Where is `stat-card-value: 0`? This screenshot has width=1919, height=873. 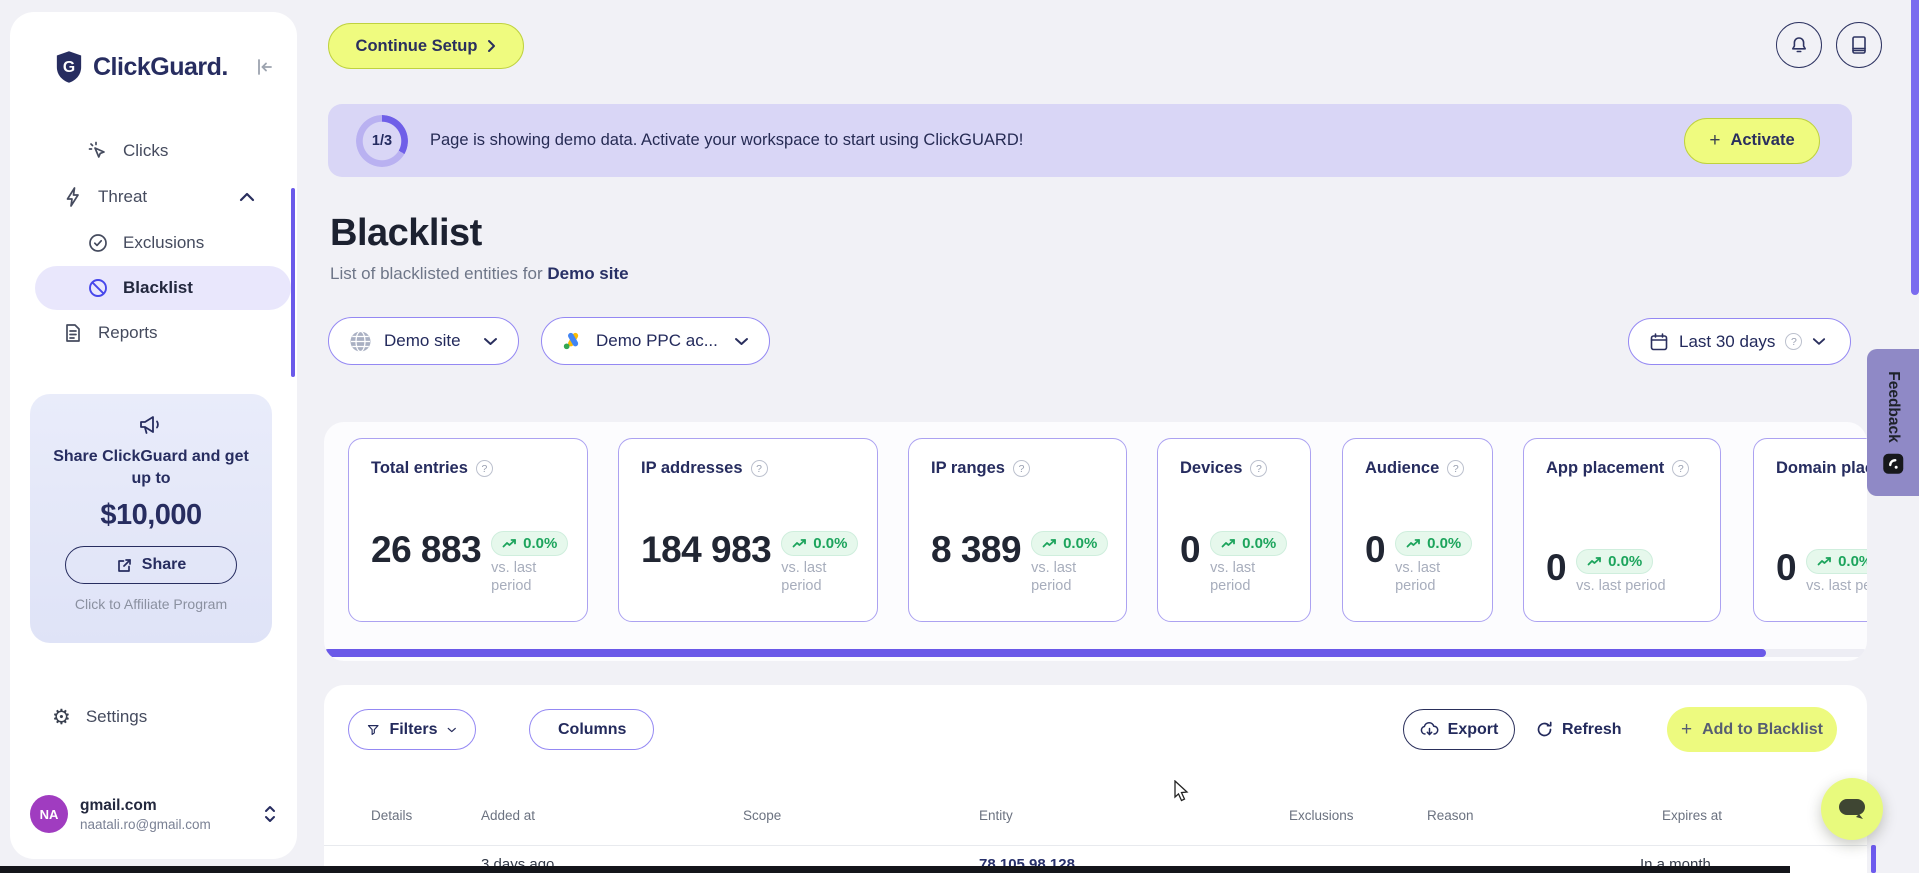 stat-card-value: 0 is located at coordinates (1556, 567).